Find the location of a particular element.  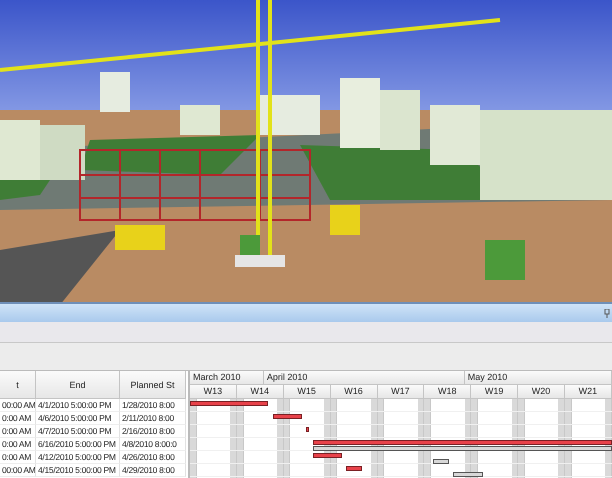

week-header: W13 is located at coordinates (213, 392).